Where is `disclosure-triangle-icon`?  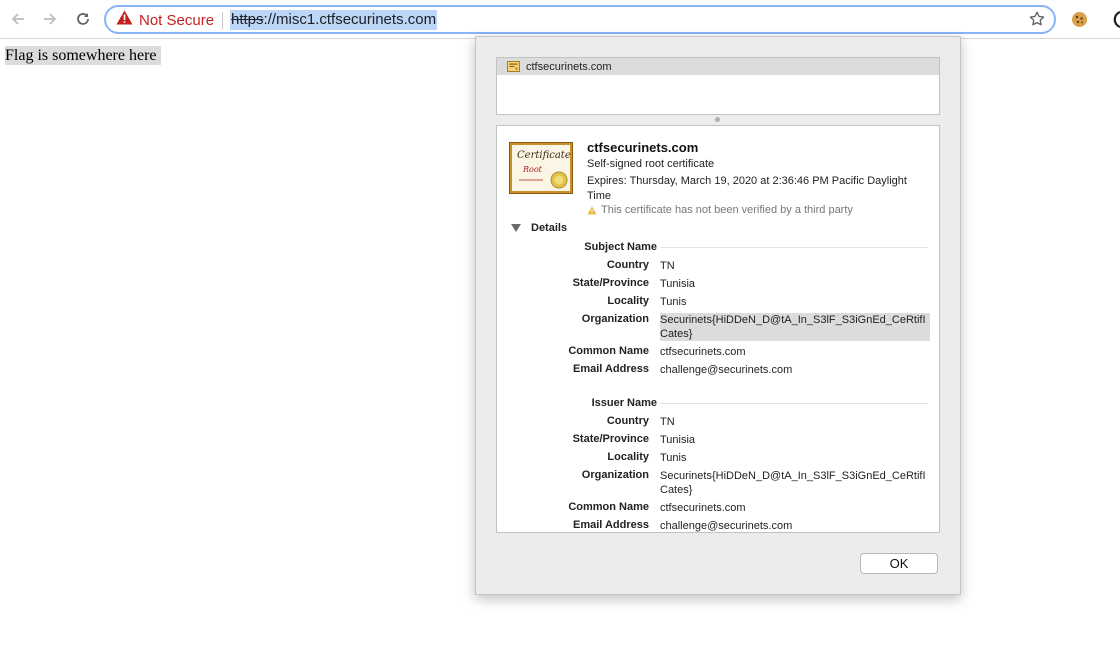 disclosure-triangle-icon is located at coordinates (516, 228).